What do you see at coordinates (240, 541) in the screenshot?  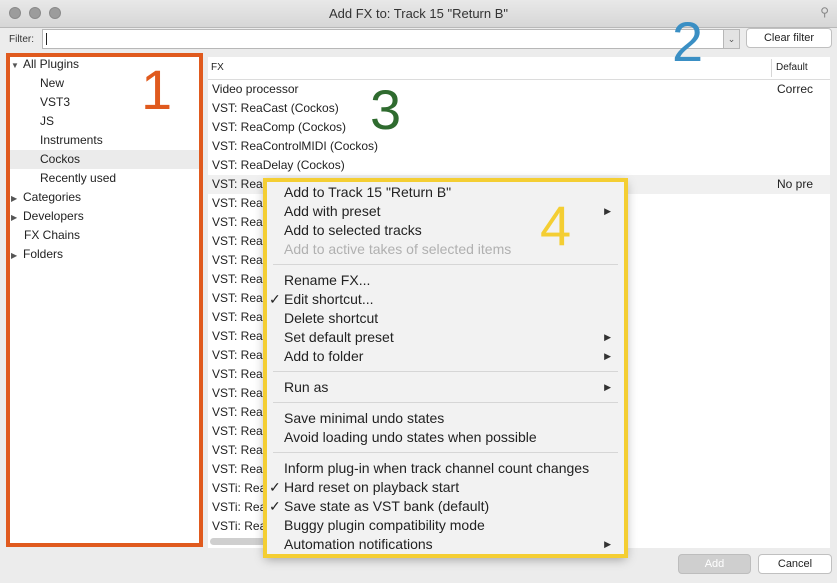 I see `horizontal-scrollbar` at bounding box center [240, 541].